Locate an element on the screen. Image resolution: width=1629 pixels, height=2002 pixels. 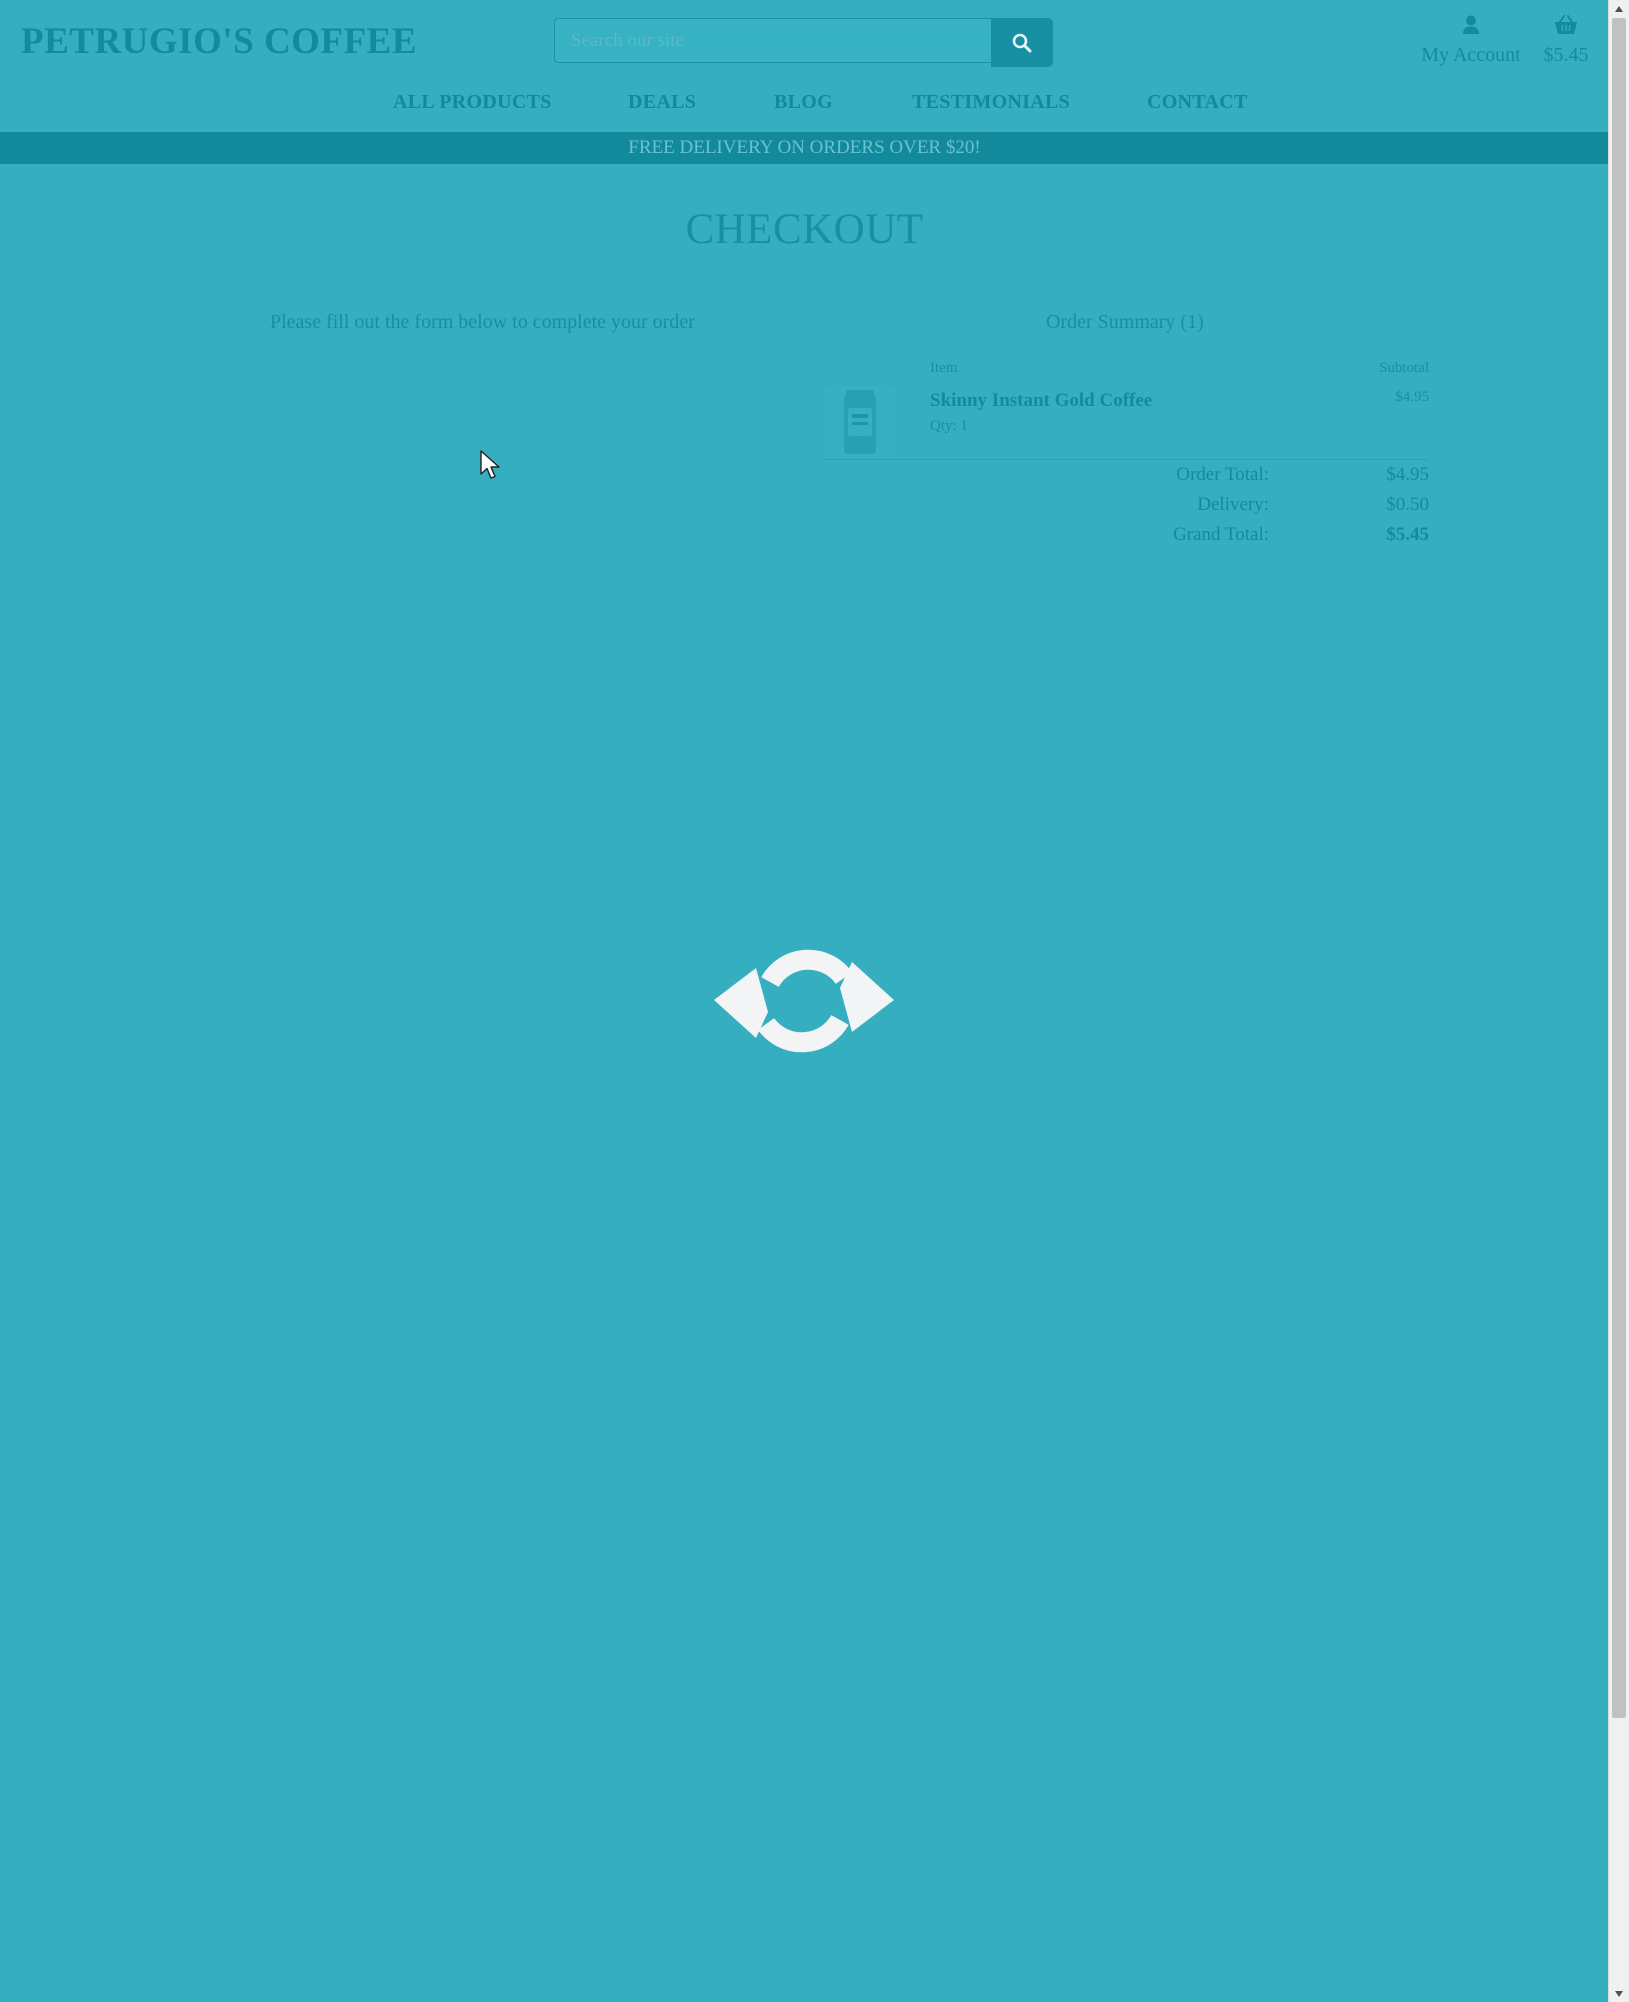
scroll-thumb is located at coordinates (1619, 868).